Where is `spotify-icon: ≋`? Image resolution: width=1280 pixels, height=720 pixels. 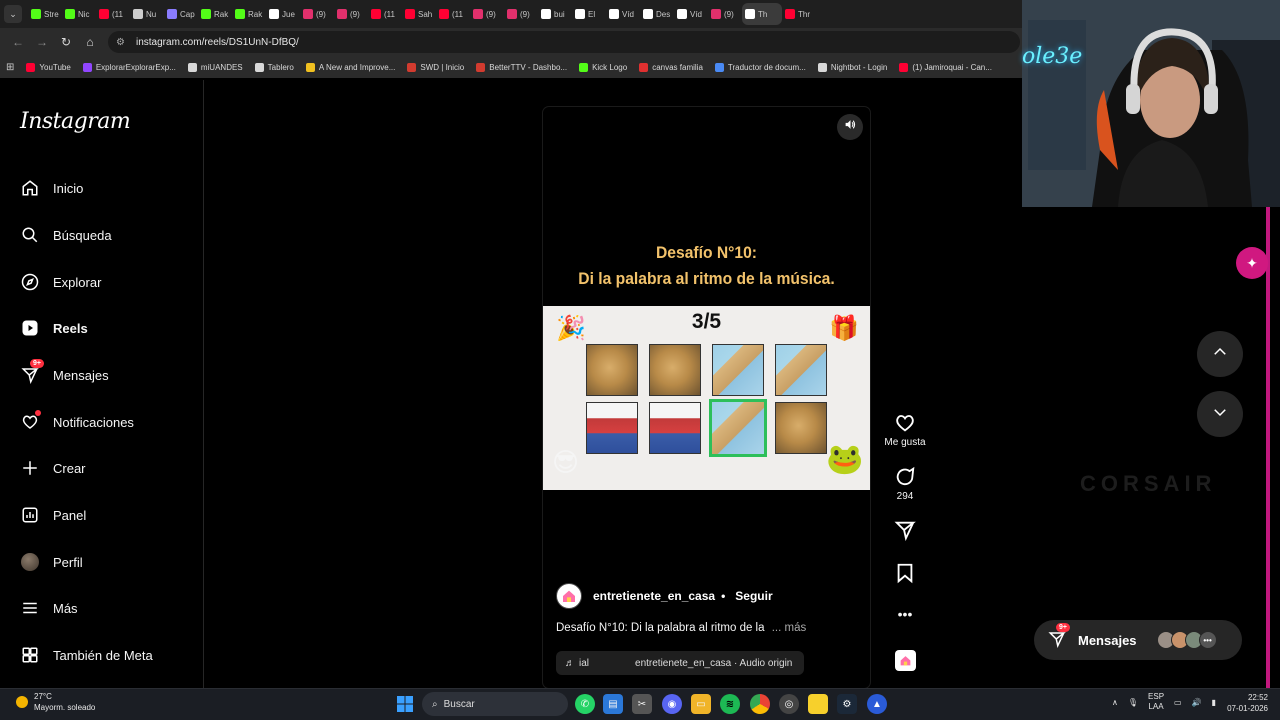
spotify-icon: ≋ is located at coordinates (730, 704).